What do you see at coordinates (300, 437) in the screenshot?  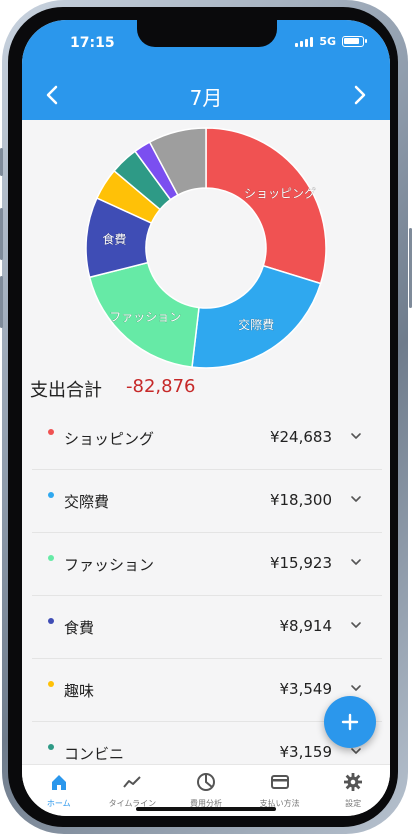 I see `category-amount: ¥24,683` at bounding box center [300, 437].